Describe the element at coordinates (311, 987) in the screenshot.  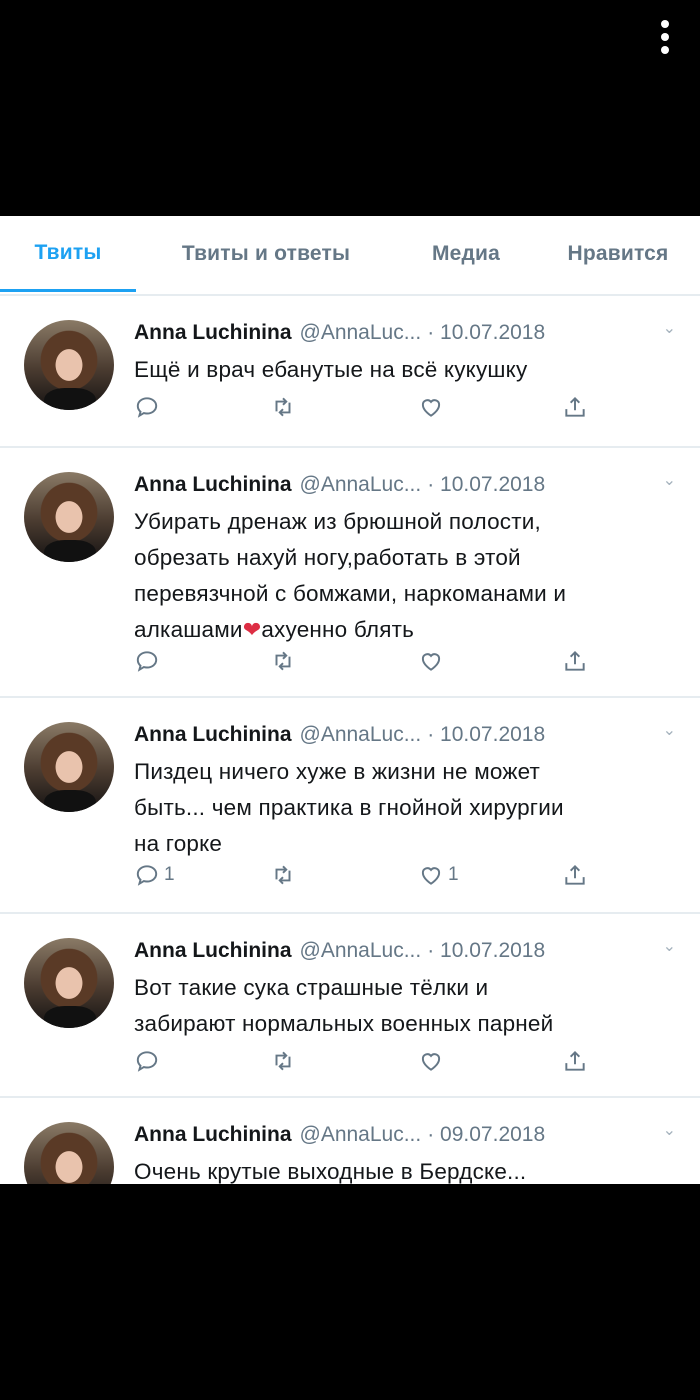
I see `tweet-text-line: Вот такие сука страшные тёлки и` at that location.